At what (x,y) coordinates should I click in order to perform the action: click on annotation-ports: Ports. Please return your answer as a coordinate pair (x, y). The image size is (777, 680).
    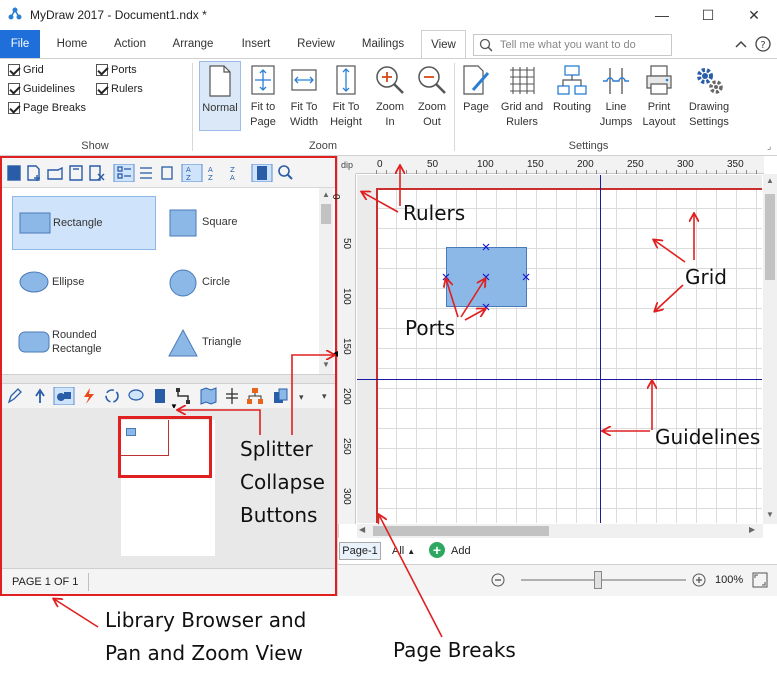
    Looking at the image, I should click on (430, 328).